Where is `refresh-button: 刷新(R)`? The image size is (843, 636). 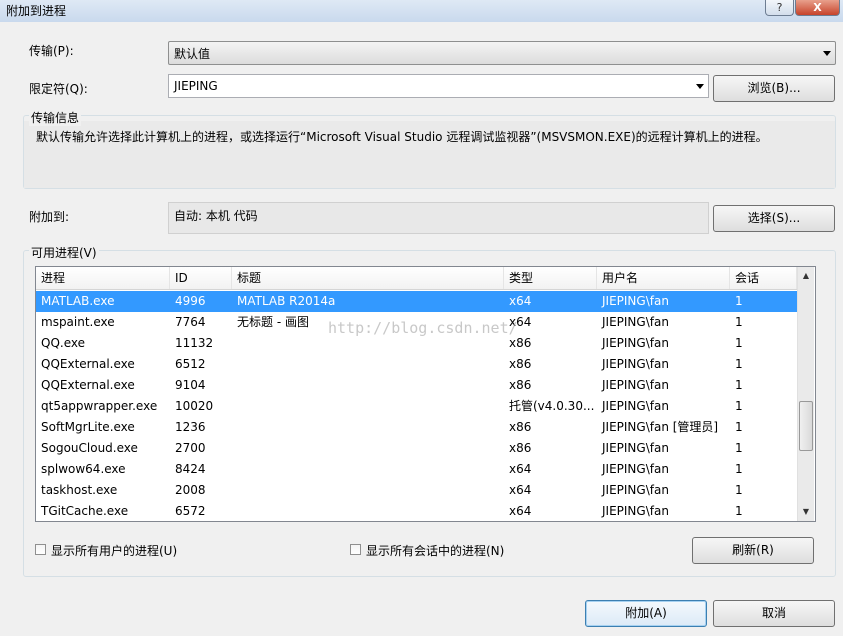
refresh-button: 刷新(R) is located at coordinates (753, 550).